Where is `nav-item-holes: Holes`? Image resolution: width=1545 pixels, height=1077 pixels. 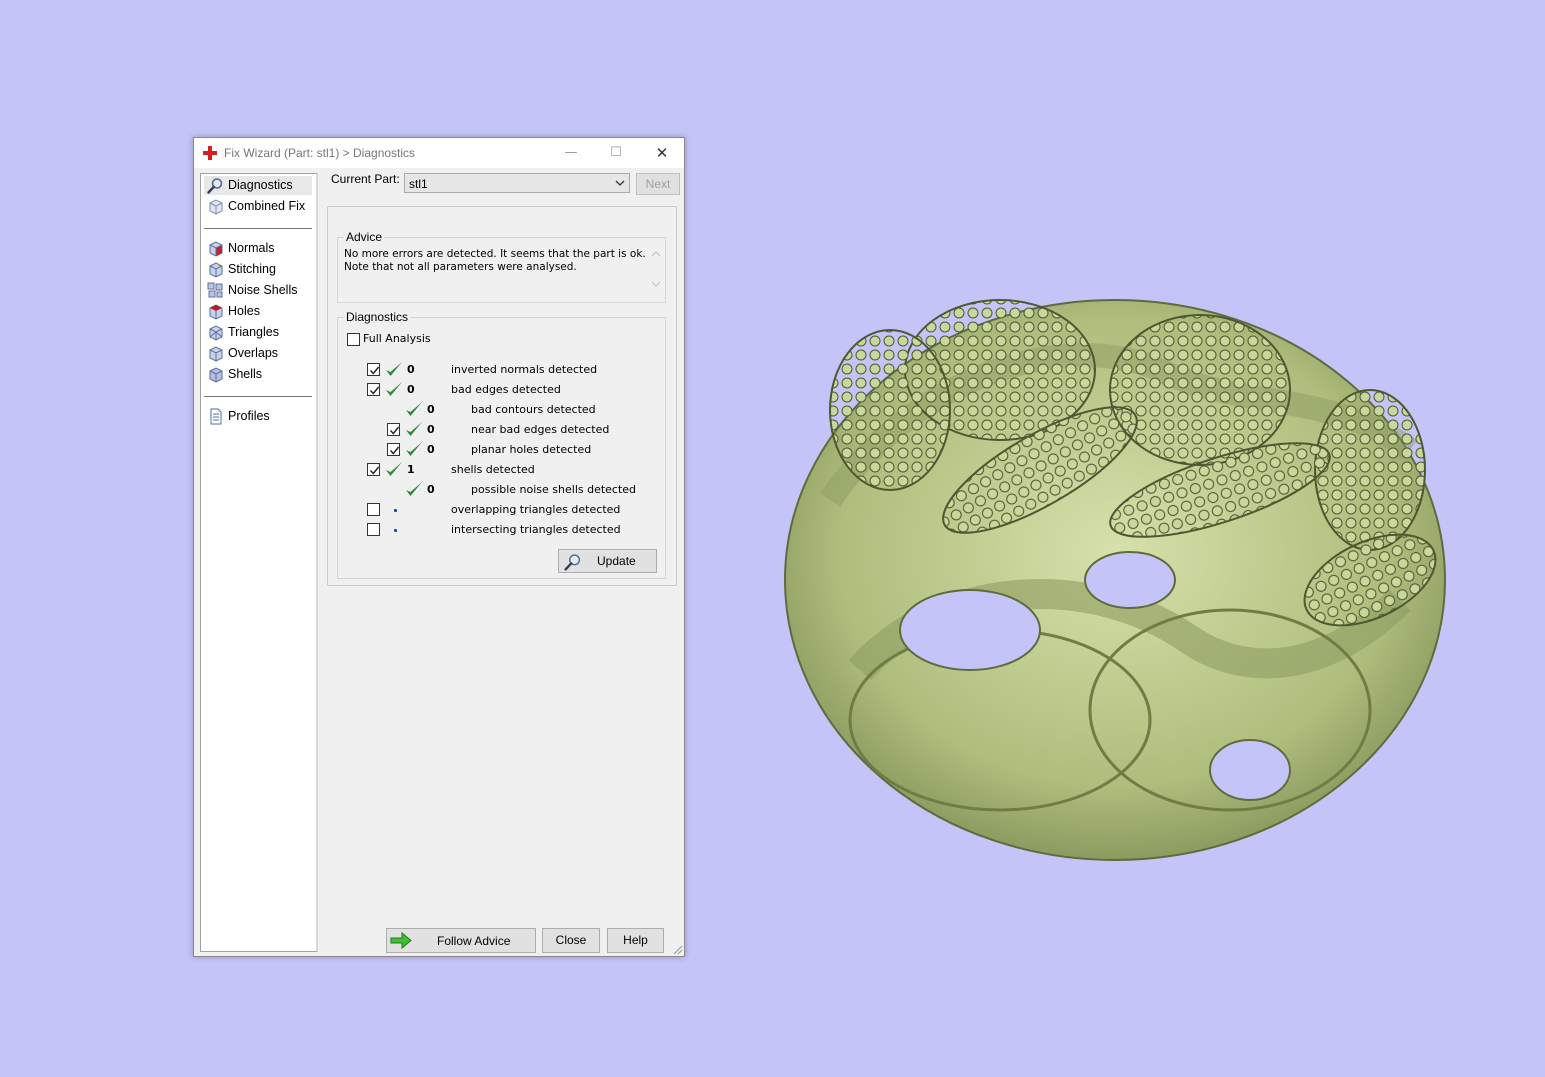 nav-item-holes: Holes is located at coordinates (258, 311).